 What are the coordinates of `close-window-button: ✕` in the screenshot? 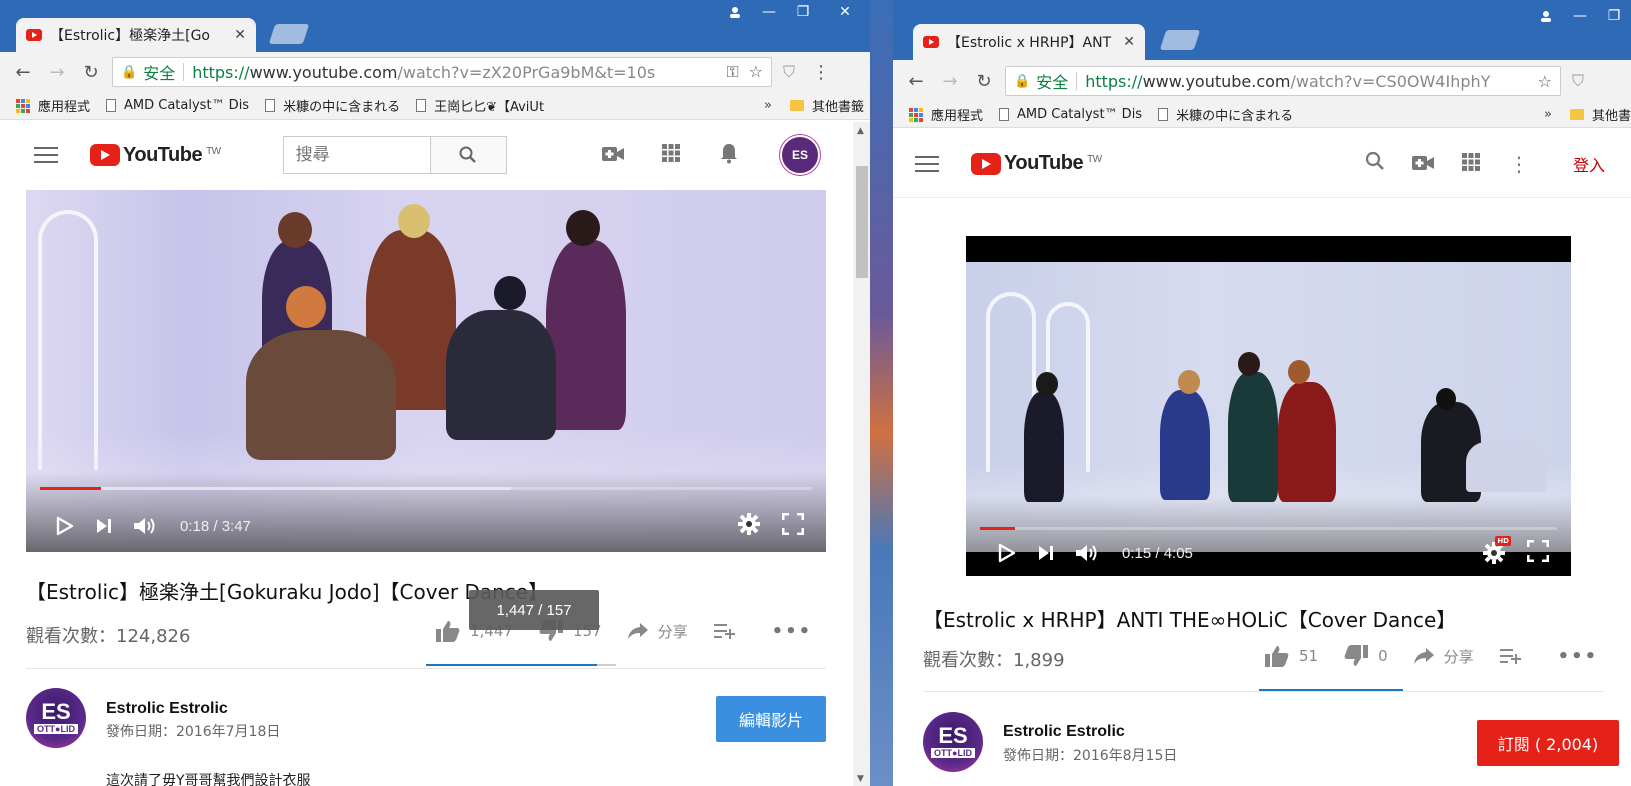 It's located at (845, 12).